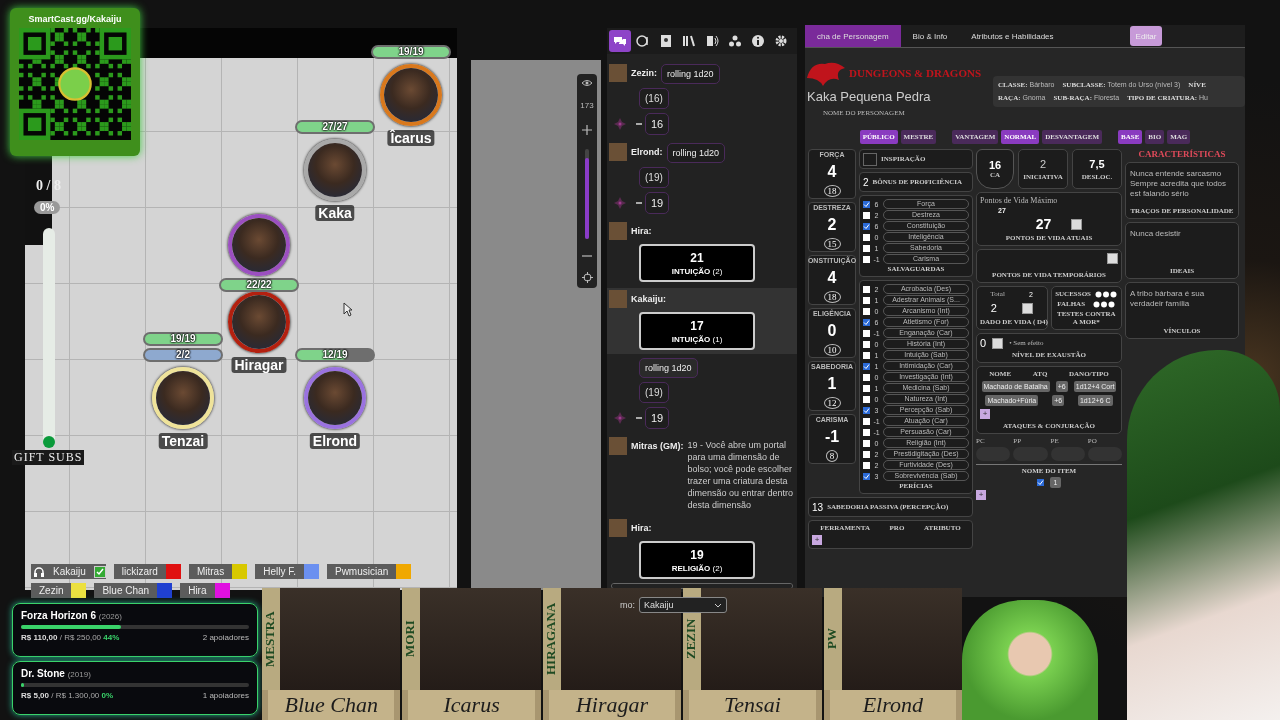 The image size is (1280, 720). What do you see at coordinates (893, 705) in the screenshot?
I see `character-name-scroll: Elrond` at bounding box center [893, 705].